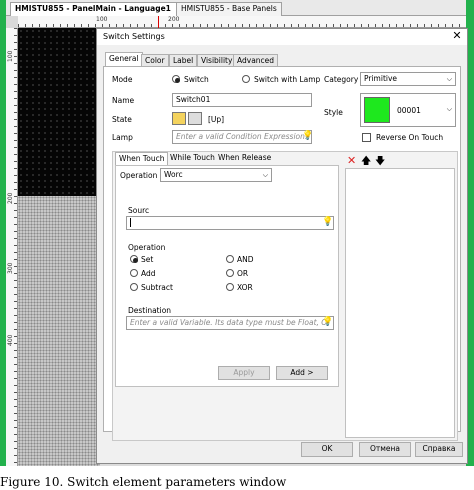 Image resolution: width=474 pixels, height=490 pixels. I want to click on mode-switch-label: Switch, so click(196, 79).